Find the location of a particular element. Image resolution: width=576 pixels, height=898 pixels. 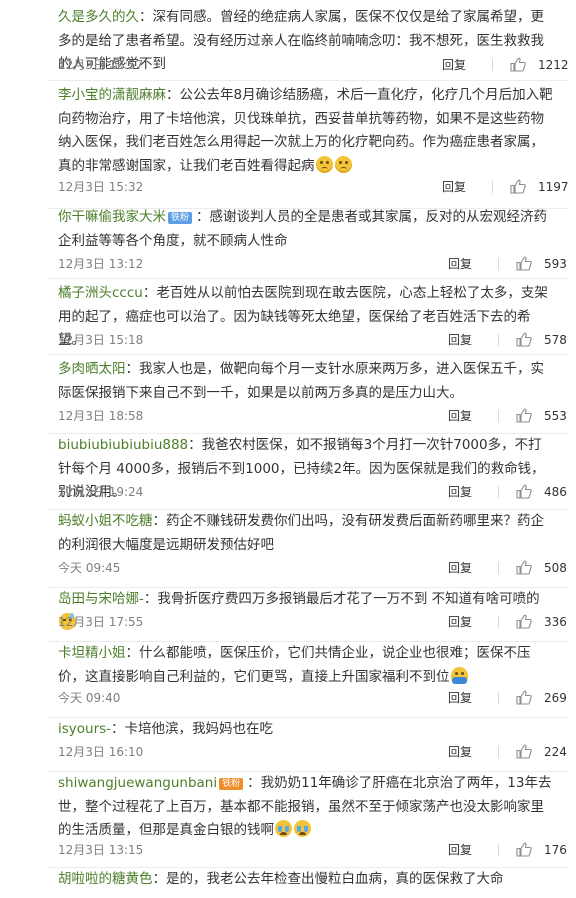

comment-timestamp: 12月3日 17:55 is located at coordinates (101, 622).